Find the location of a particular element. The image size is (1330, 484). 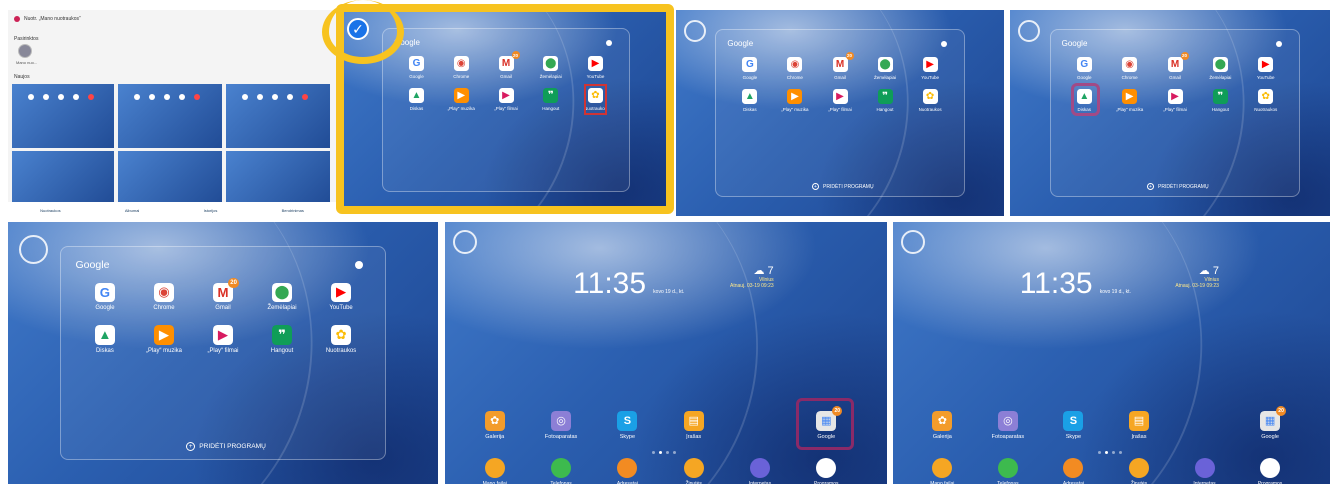

gmail-icon: M 20 is located at coordinates (843, 61).